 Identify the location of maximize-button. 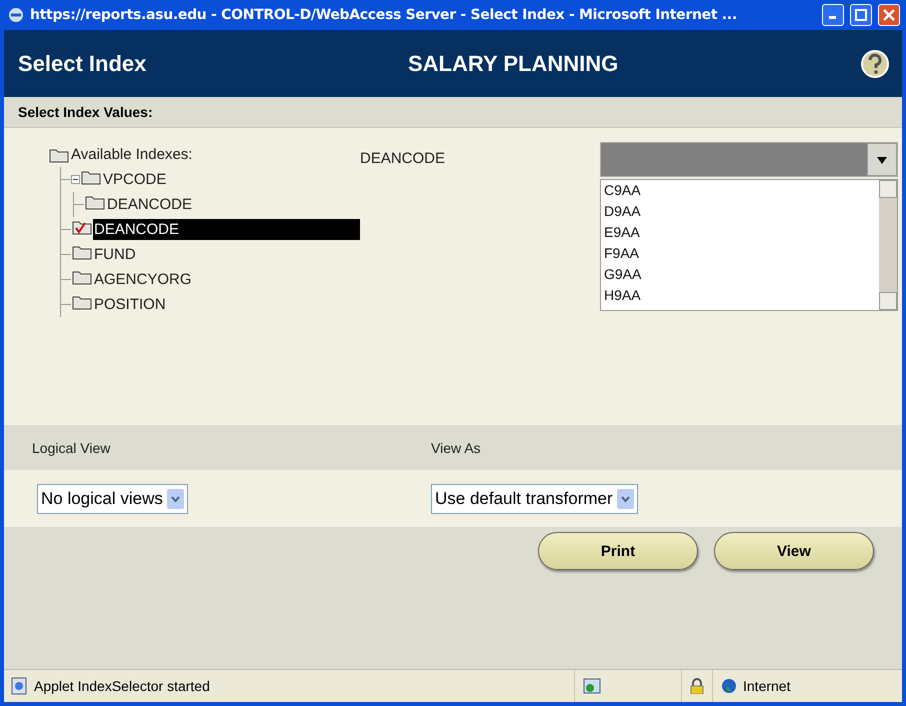
(861, 15).